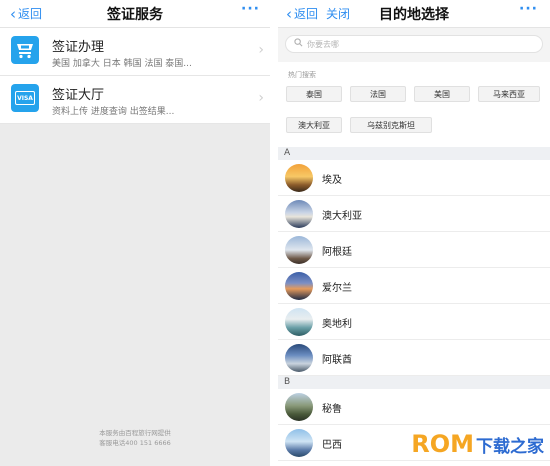 This screenshot has width=550, height=466. What do you see at coordinates (414, 153) in the screenshot?
I see `section-header-a: A` at bounding box center [414, 153].